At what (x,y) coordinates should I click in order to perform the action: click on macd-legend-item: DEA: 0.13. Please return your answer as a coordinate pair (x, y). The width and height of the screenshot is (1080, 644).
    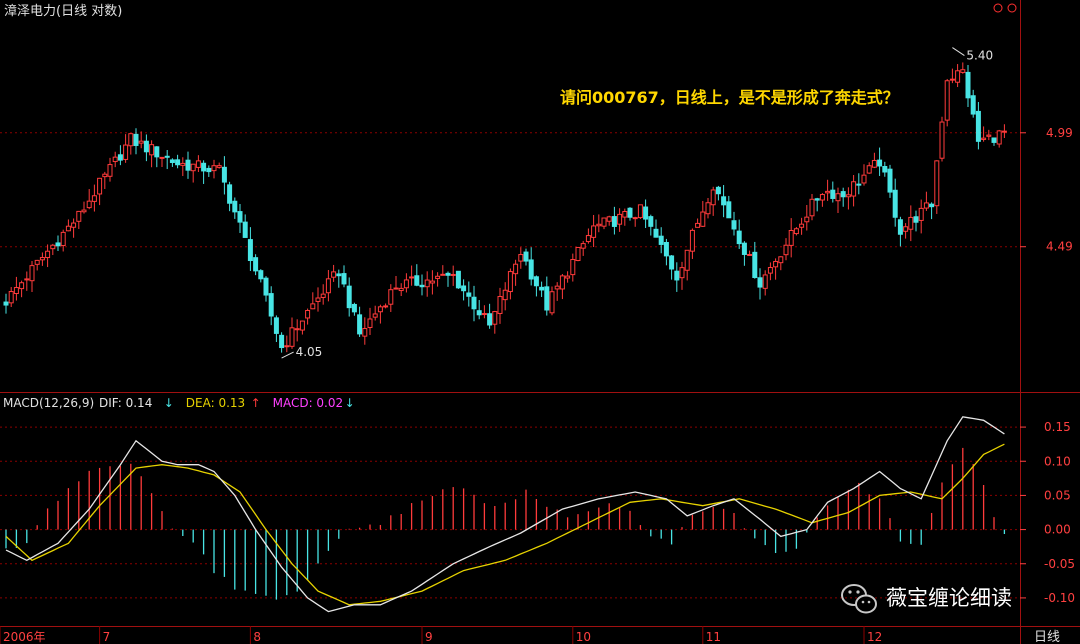
    Looking at the image, I should click on (215, 403).